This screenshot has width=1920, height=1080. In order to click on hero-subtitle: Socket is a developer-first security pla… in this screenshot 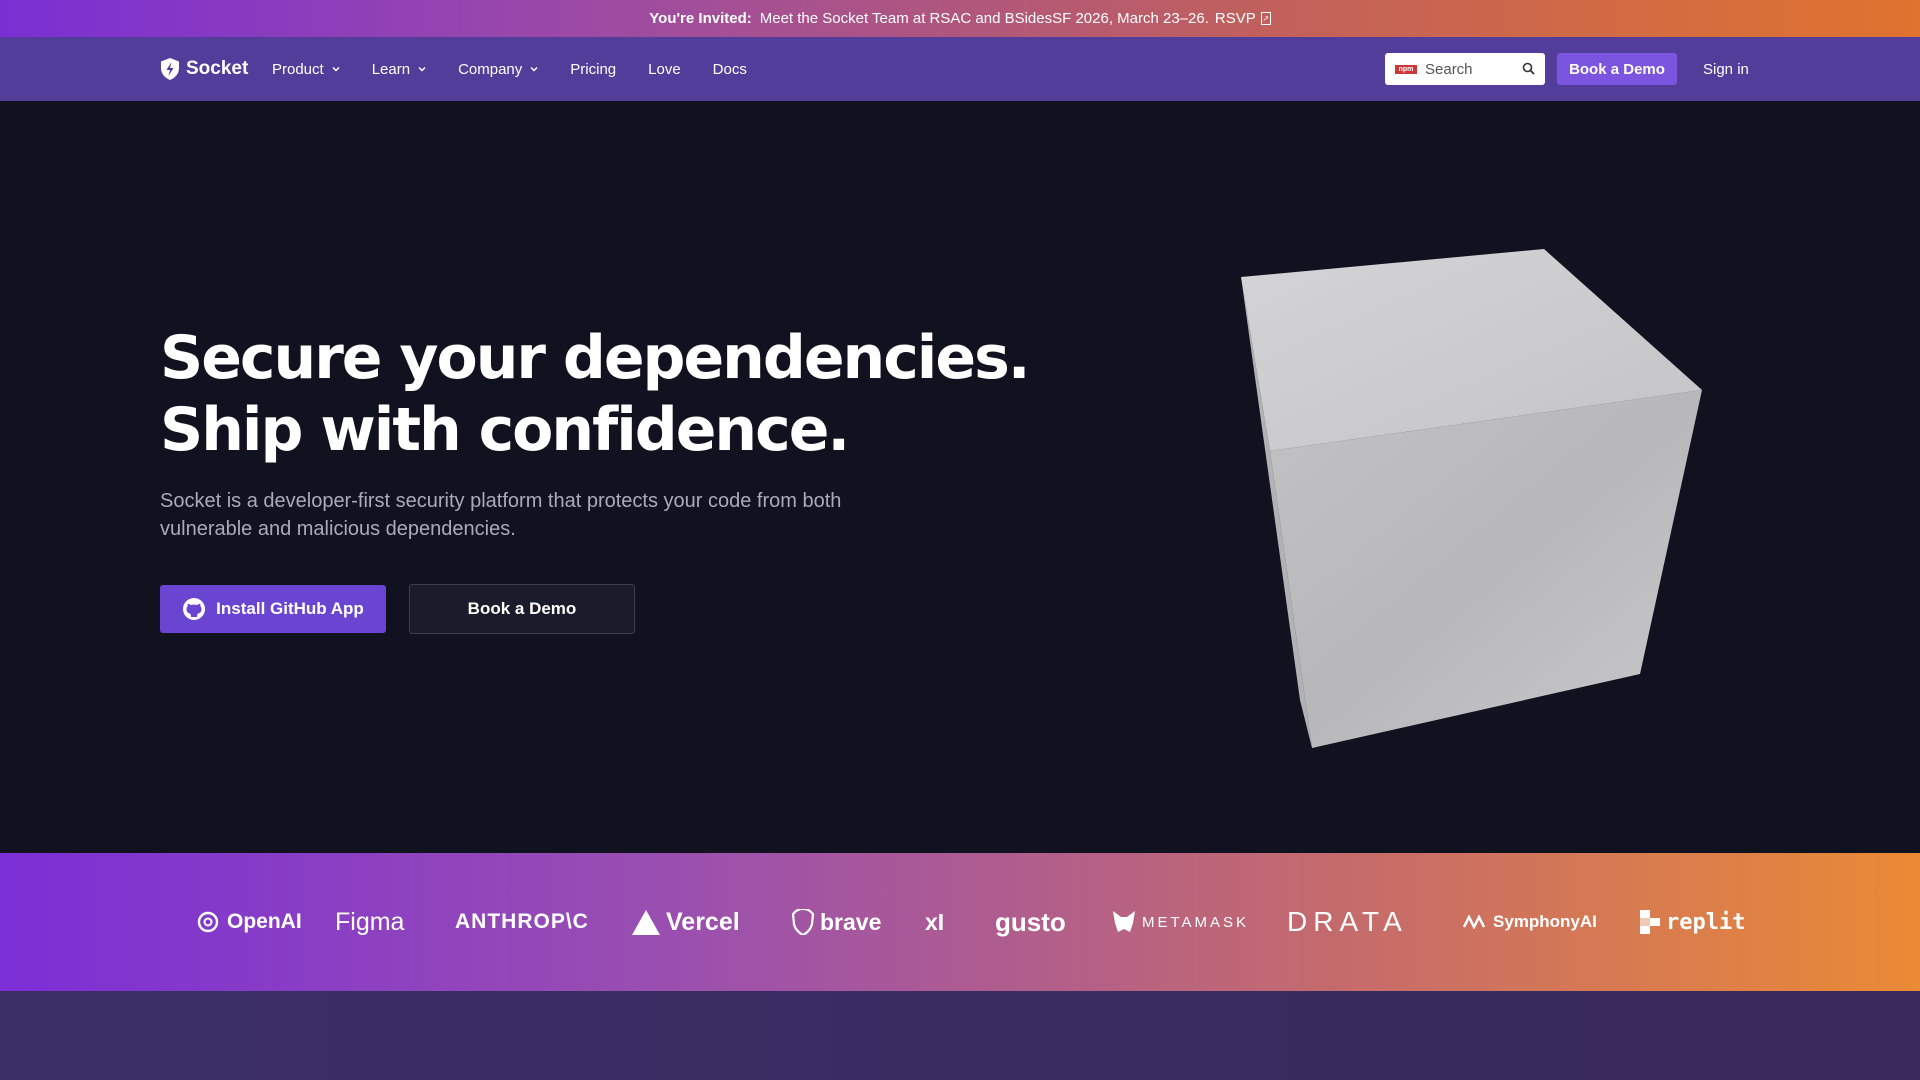, I will do `click(501, 515)`.